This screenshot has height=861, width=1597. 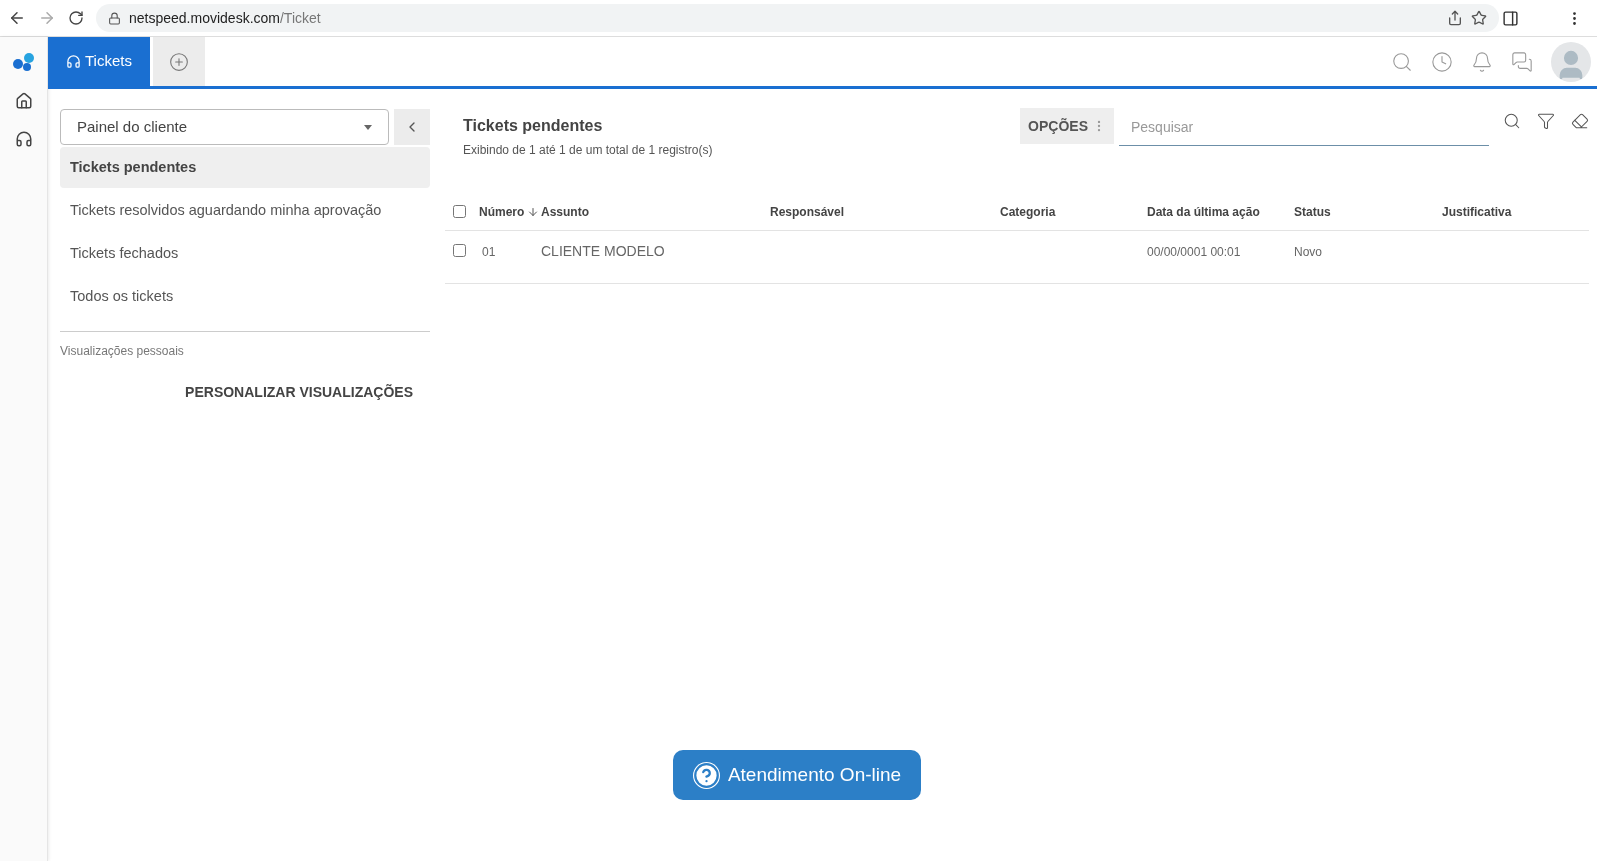 I want to click on tab: Tickets, so click(x=99, y=61).